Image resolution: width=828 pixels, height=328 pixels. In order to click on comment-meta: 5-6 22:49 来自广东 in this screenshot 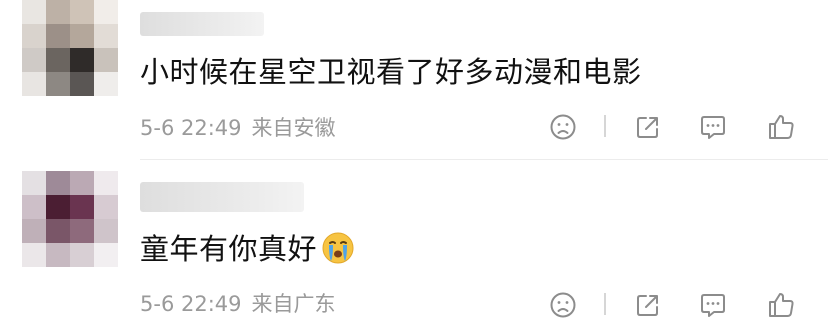, I will do `click(238, 303)`.